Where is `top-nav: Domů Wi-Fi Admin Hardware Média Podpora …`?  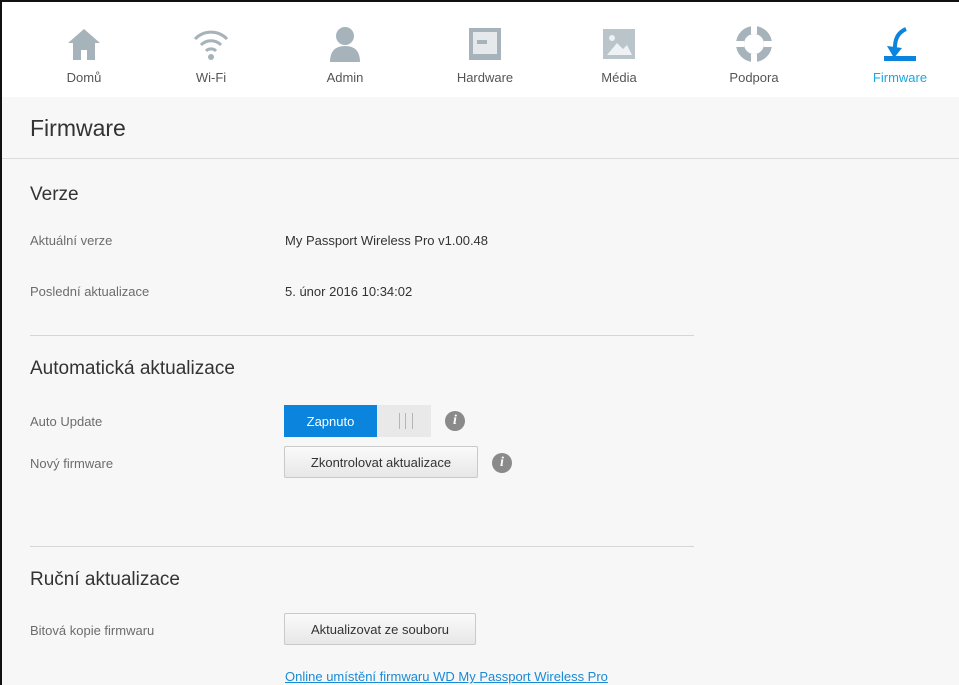
top-nav: Domů Wi-Fi Admin Hardware Média Podpora … is located at coordinates (480, 49).